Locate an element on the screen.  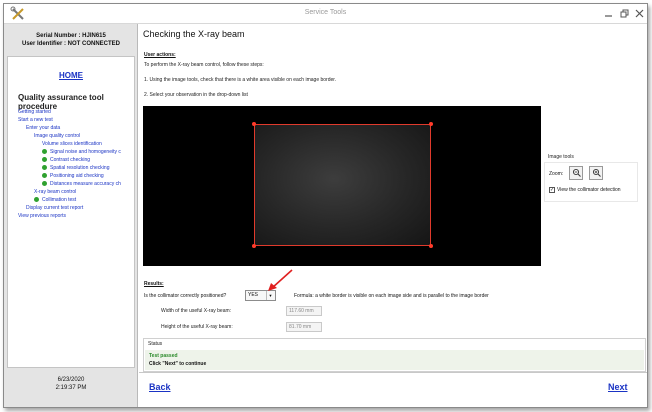
image-tools-title: Image tools is located at coordinates (561, 157).